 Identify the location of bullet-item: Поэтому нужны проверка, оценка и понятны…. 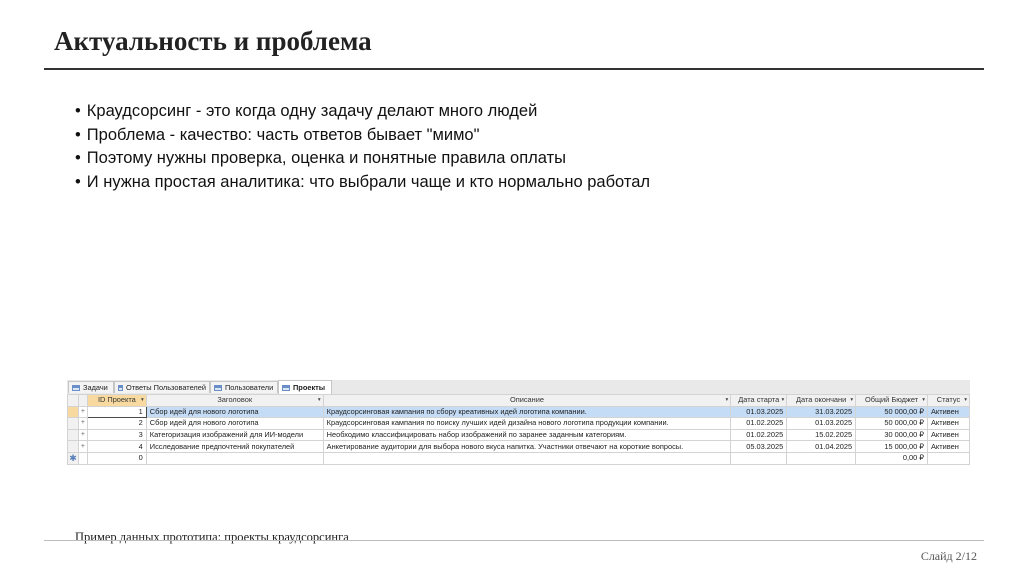
(362, 159).